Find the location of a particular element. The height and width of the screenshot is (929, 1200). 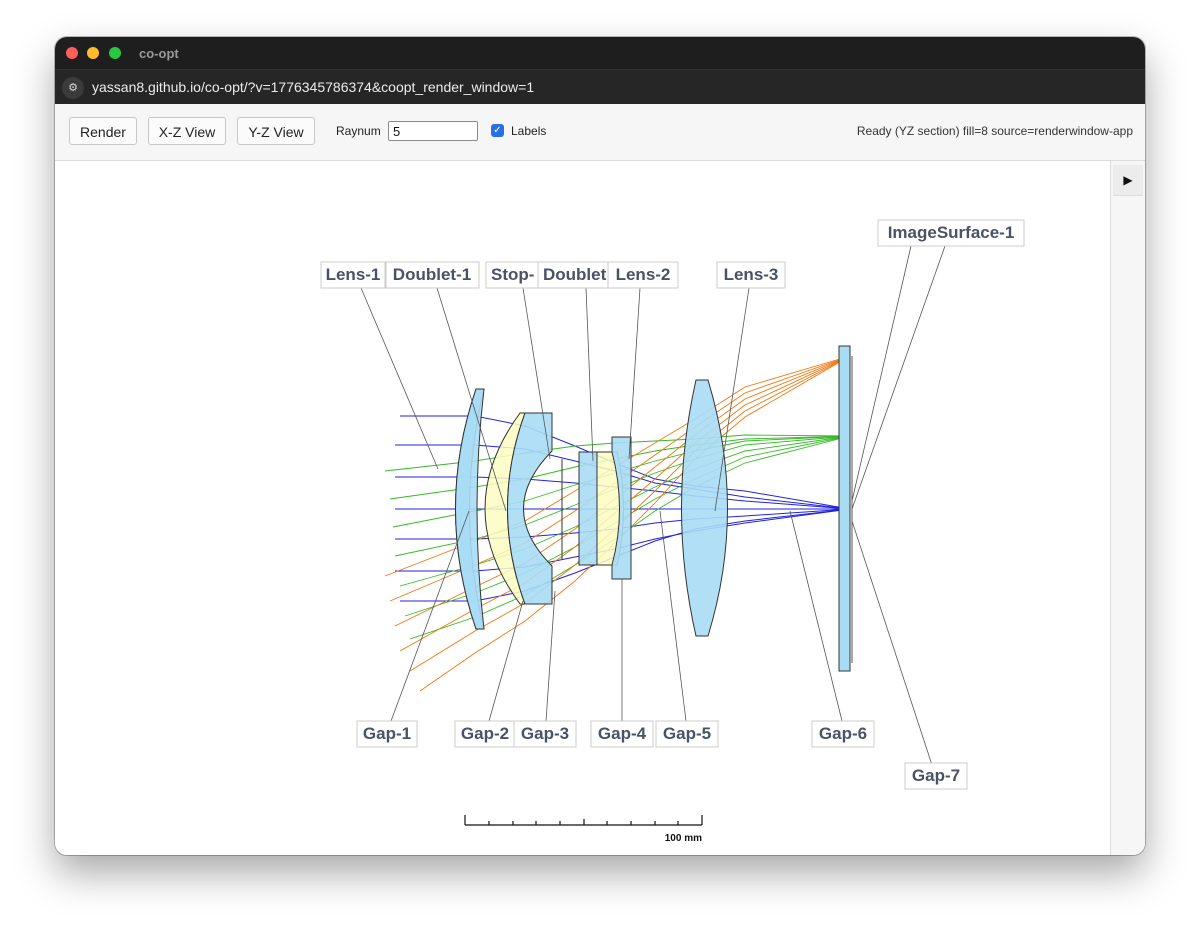

close-window-button is located at coordinates (72, 53).